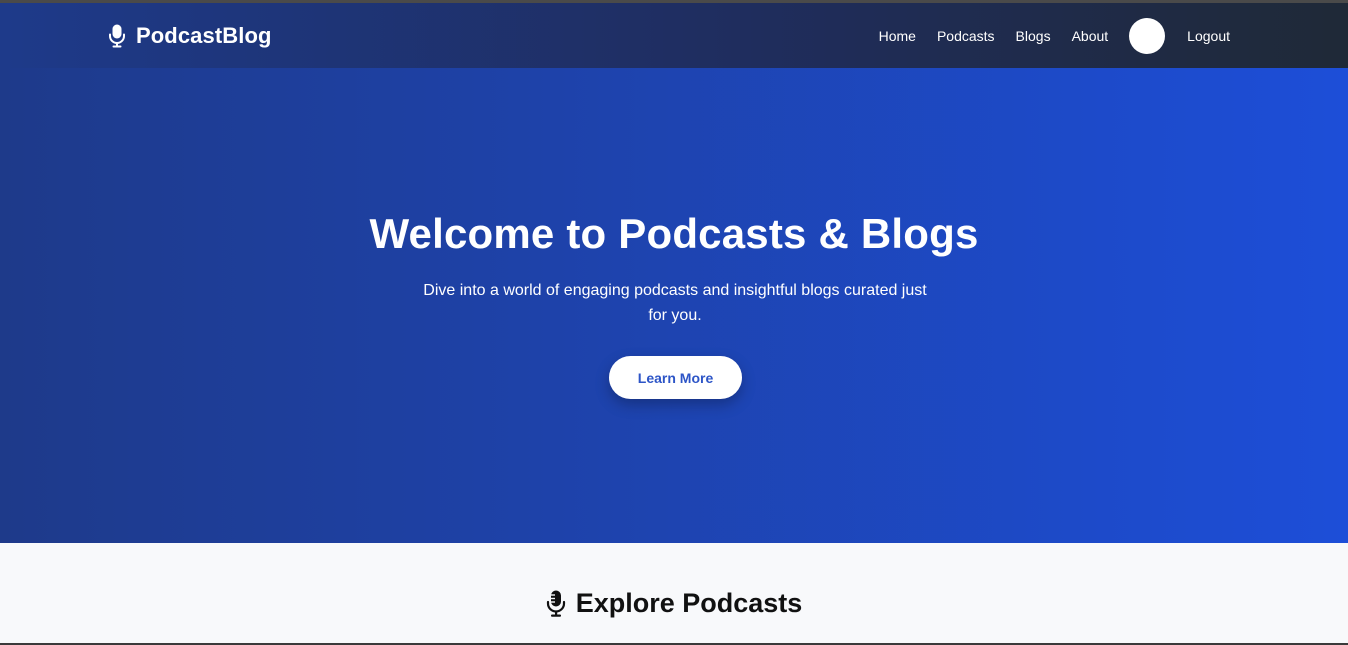 The image size is (1348, 645). I want to click on window-top-border, so click(674, 1).